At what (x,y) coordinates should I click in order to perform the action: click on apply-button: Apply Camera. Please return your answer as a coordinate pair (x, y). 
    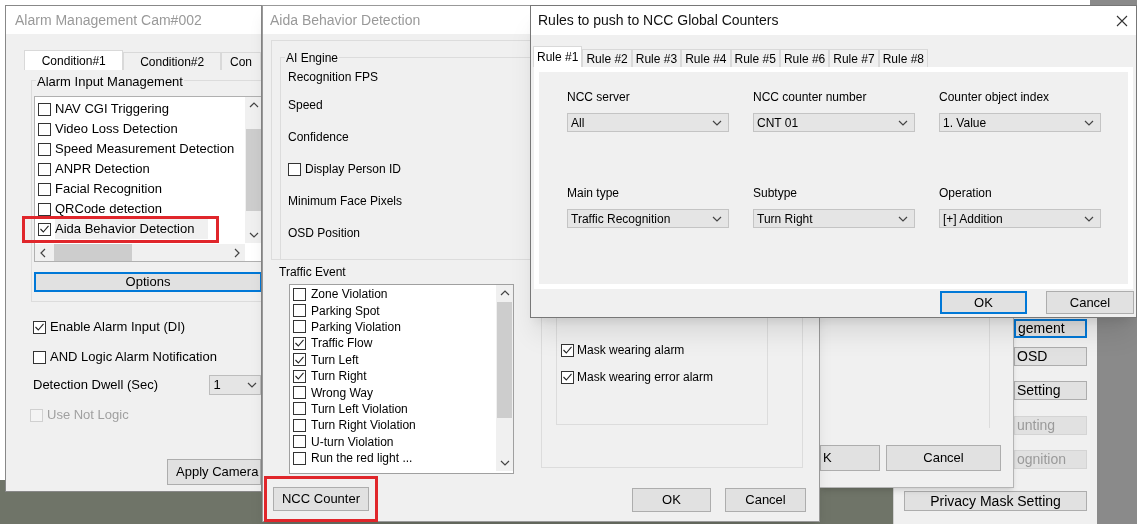
    Looking at the image, I should click on (214, 472).